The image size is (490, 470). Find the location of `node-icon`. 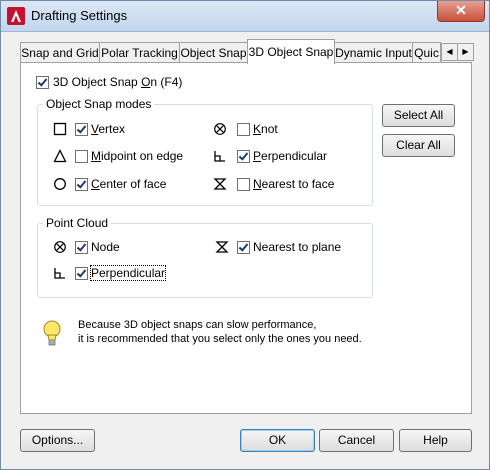

node-icon is located at coordinates (60, 247).